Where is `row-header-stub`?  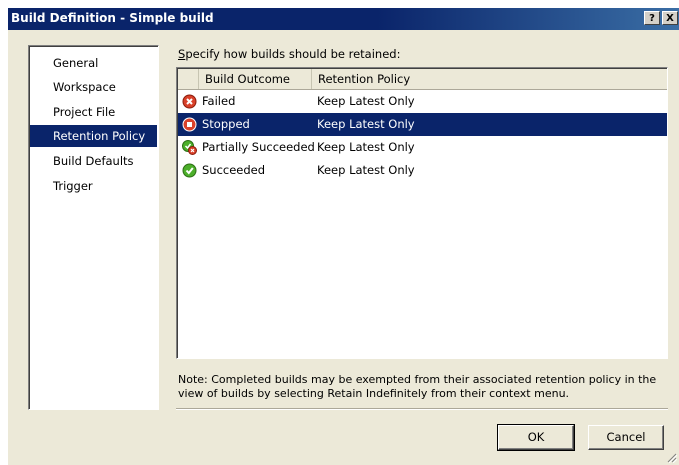
row-header-stub is located at coordinates (188, 79).